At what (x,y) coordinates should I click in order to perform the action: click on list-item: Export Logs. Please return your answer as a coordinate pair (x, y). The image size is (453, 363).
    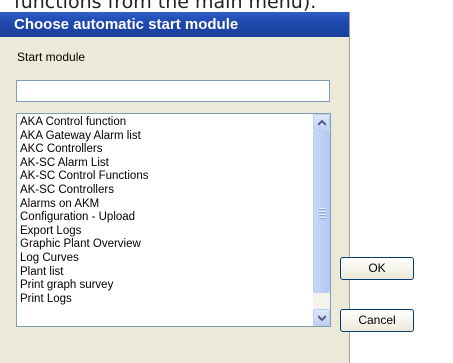
    Looking at the image, I should click on (165, 232).